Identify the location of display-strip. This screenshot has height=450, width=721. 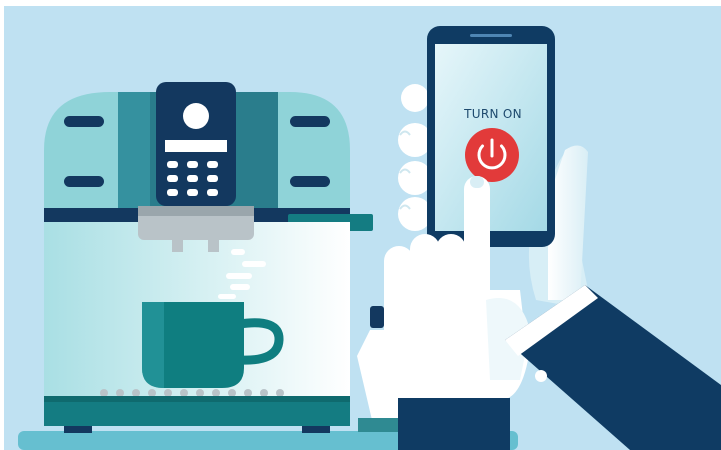
(196, 146).